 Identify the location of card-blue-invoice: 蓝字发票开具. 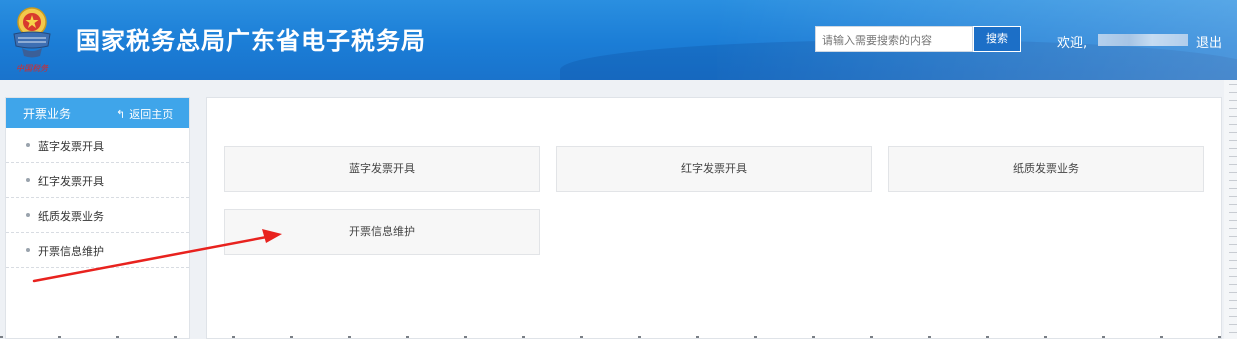
(382, 169).